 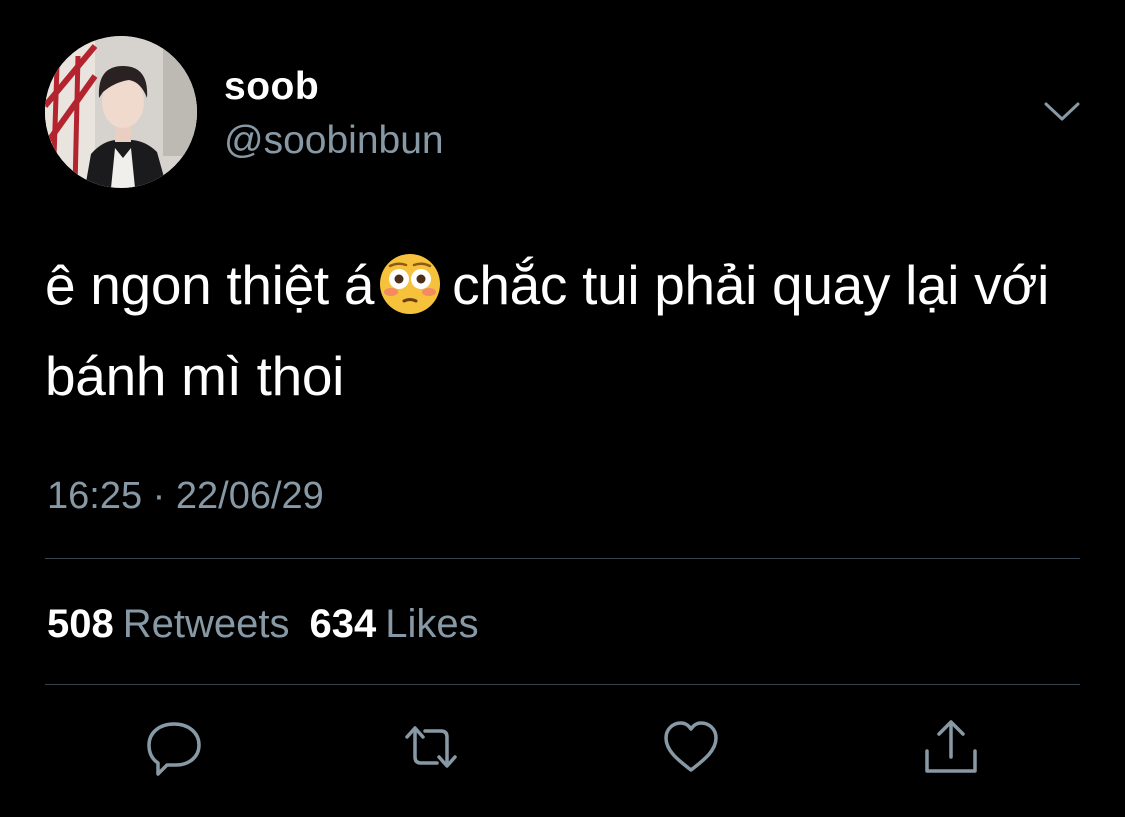 I want to click on flushed-face-emoji-icon, so click(x=410, y=284).